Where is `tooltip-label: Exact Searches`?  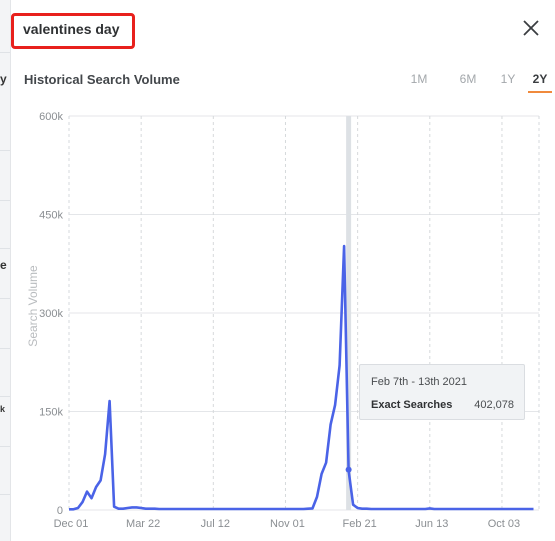 tooltip-label: Exact Searches is located at coordinates (412, 405).